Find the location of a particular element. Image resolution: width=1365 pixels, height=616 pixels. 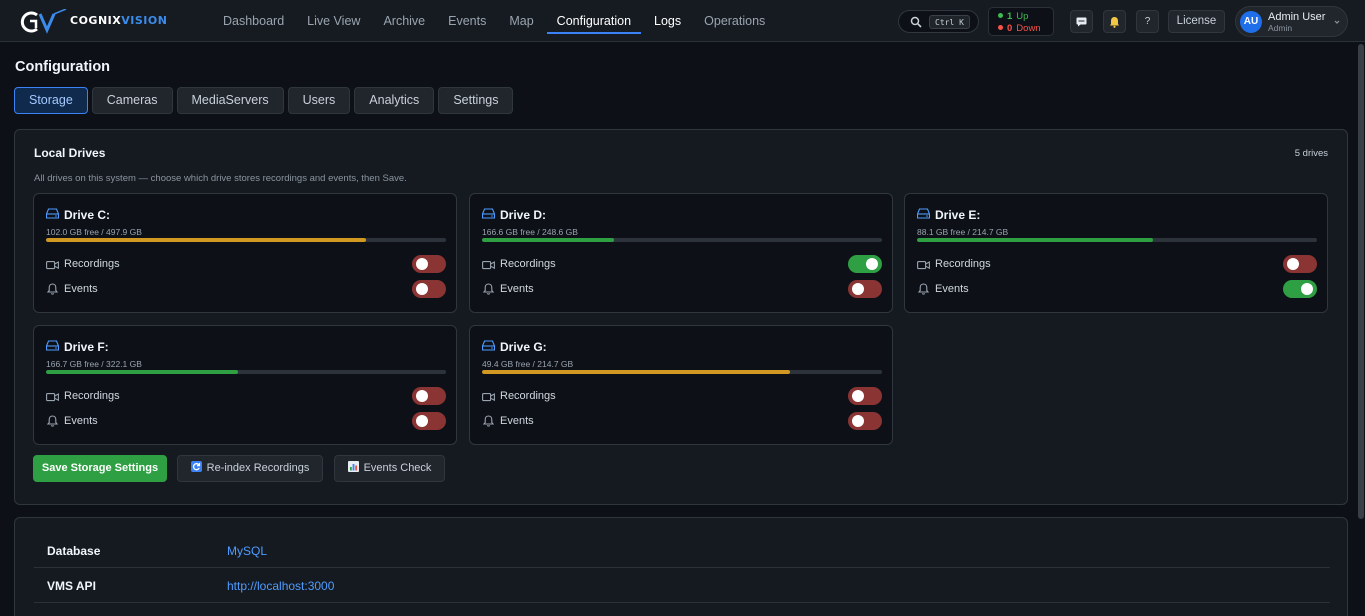

tab-cameras: Cameras is located at coordinates (132, 100).